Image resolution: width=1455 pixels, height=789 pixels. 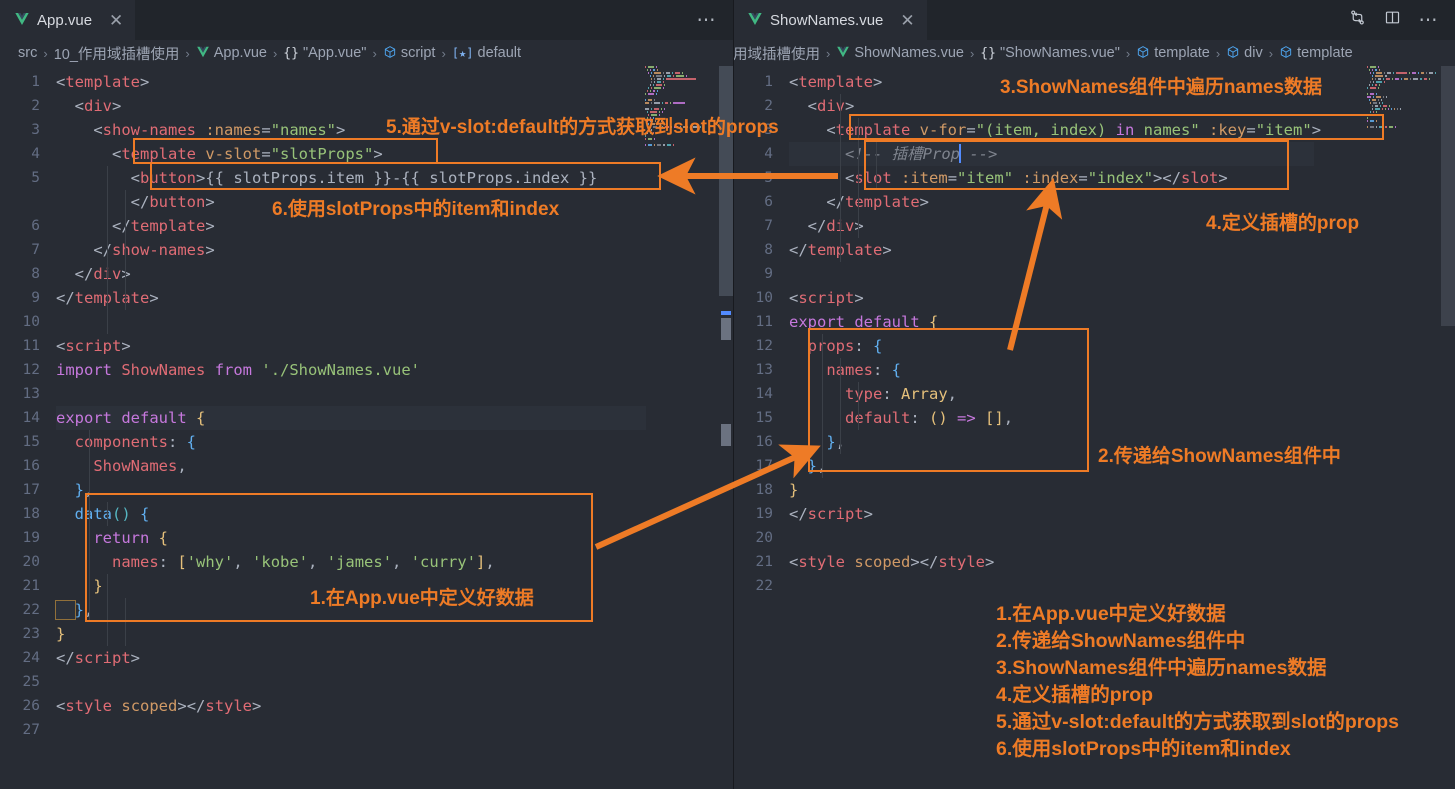 What do you see at coordinates (298, 658) in the screenshot?
I see `code-line: 24 </script>` at bounding box center [298, 658].